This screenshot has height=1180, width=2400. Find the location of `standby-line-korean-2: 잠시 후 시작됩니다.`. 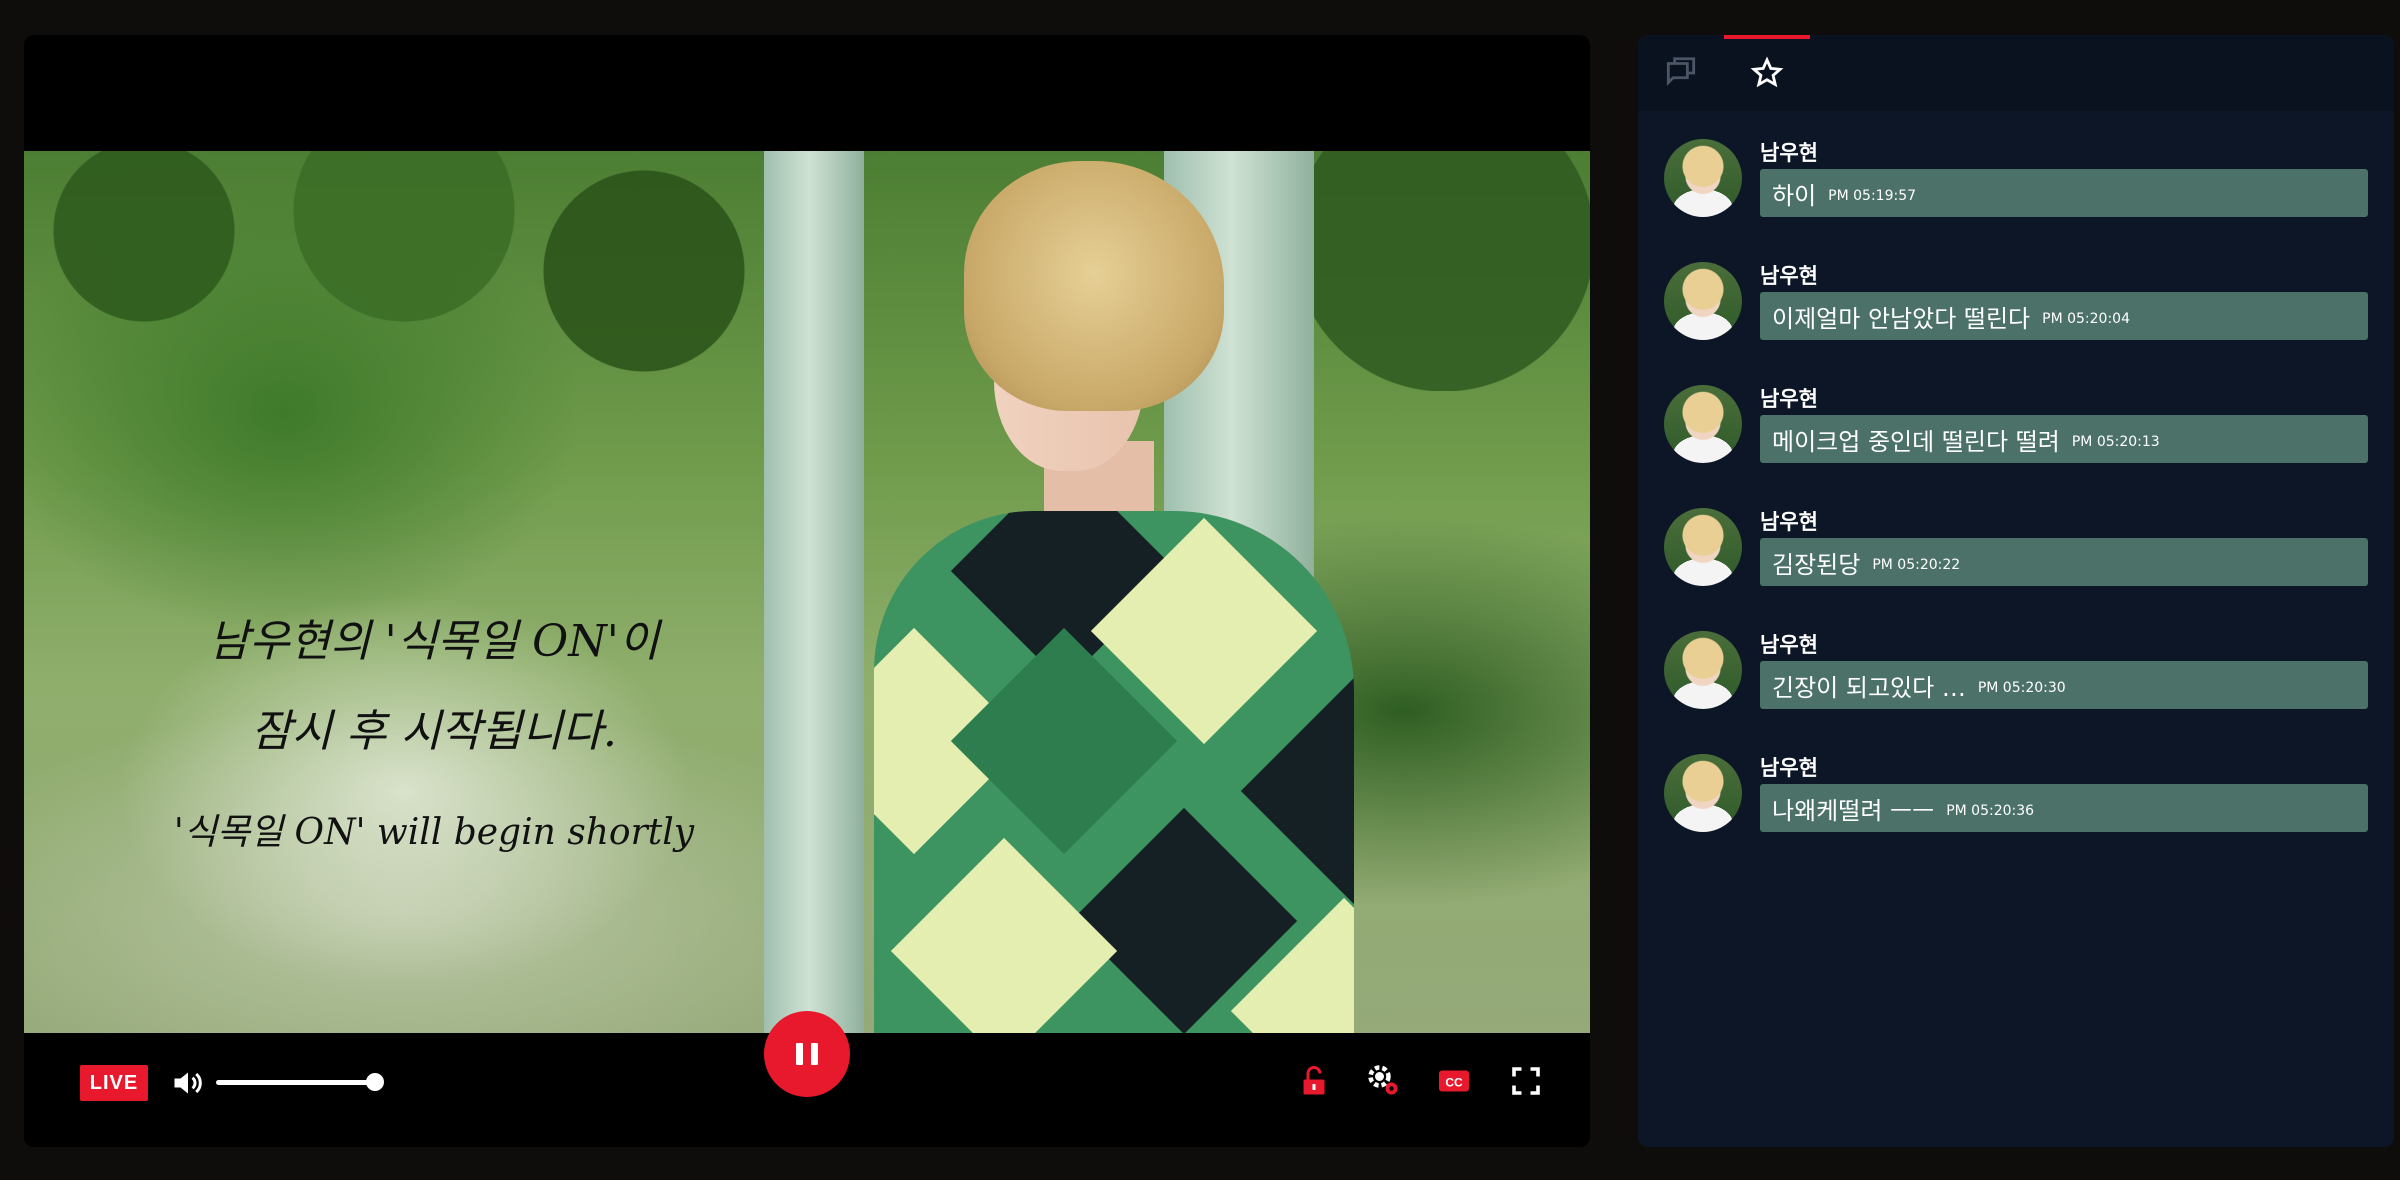

standby-line-korean-2: 잠시 후 시작됩니다. is located at coordinates (434, 731).